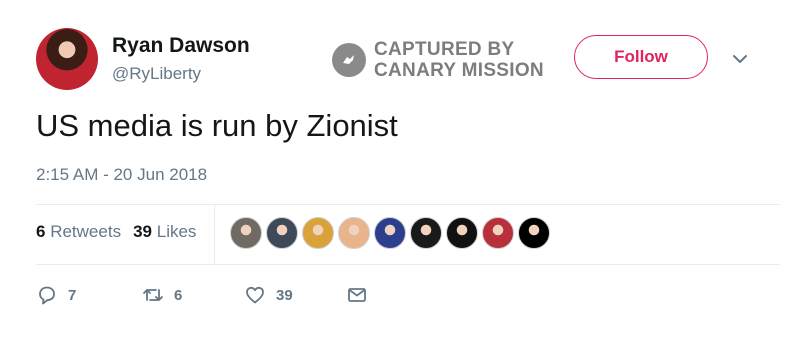 This screenshot has height=337, width=800. Describe the element at coordinates (153, 295) in the screenshot. I see `retweet-icon` at that location.